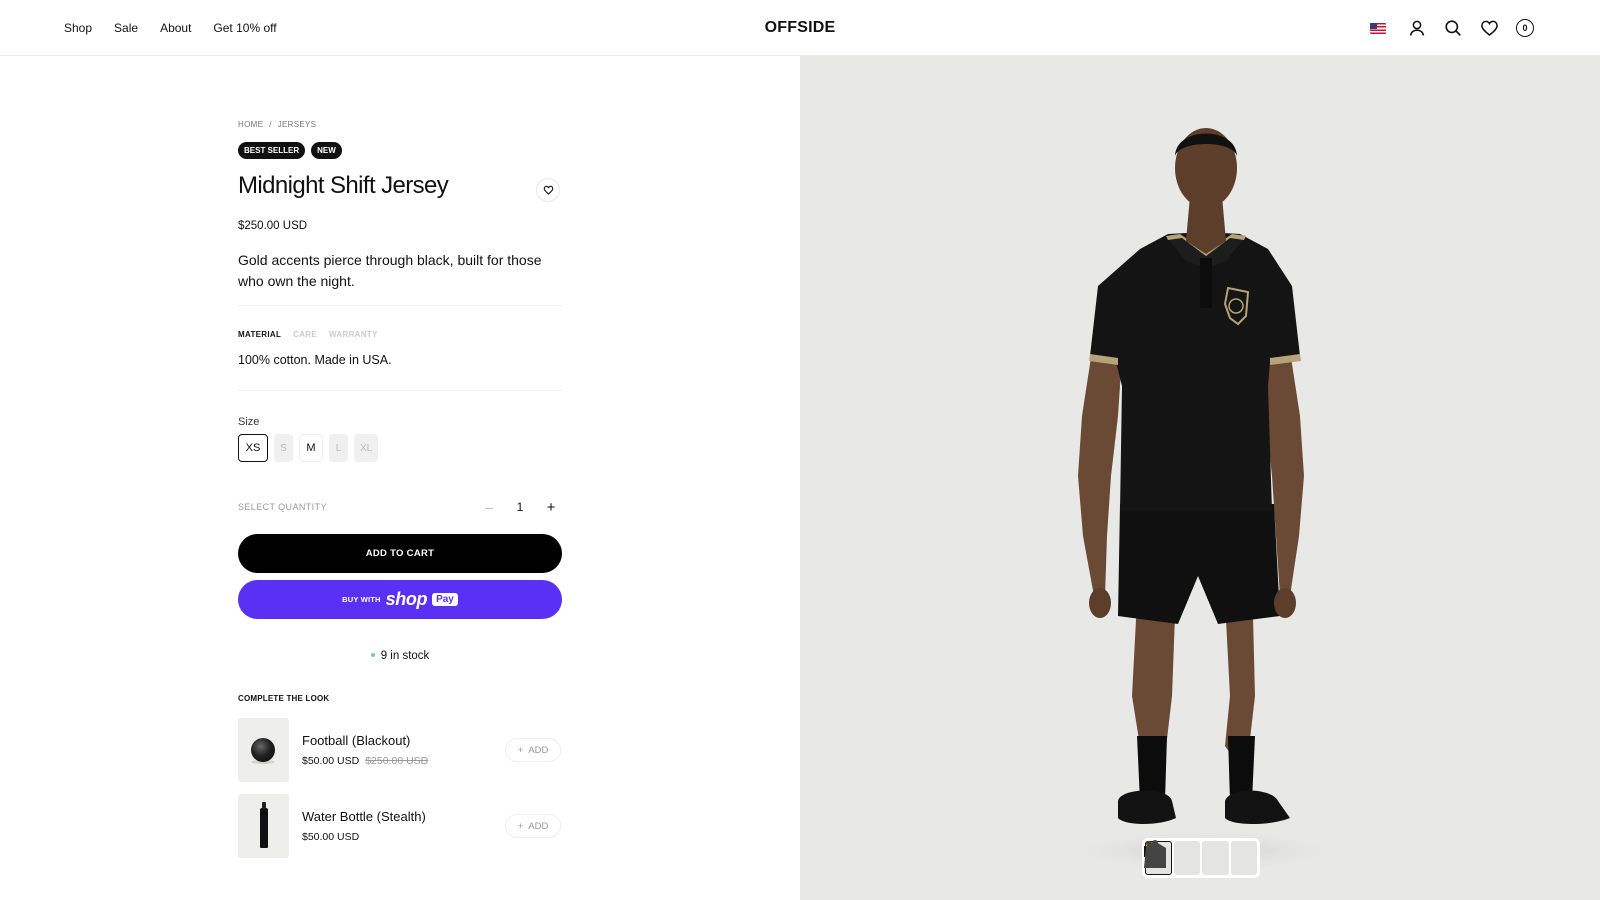 Image resolution: width=1600 pixels, height=900 pixels. I want to click on water-bottle-image, so click(264, 825).